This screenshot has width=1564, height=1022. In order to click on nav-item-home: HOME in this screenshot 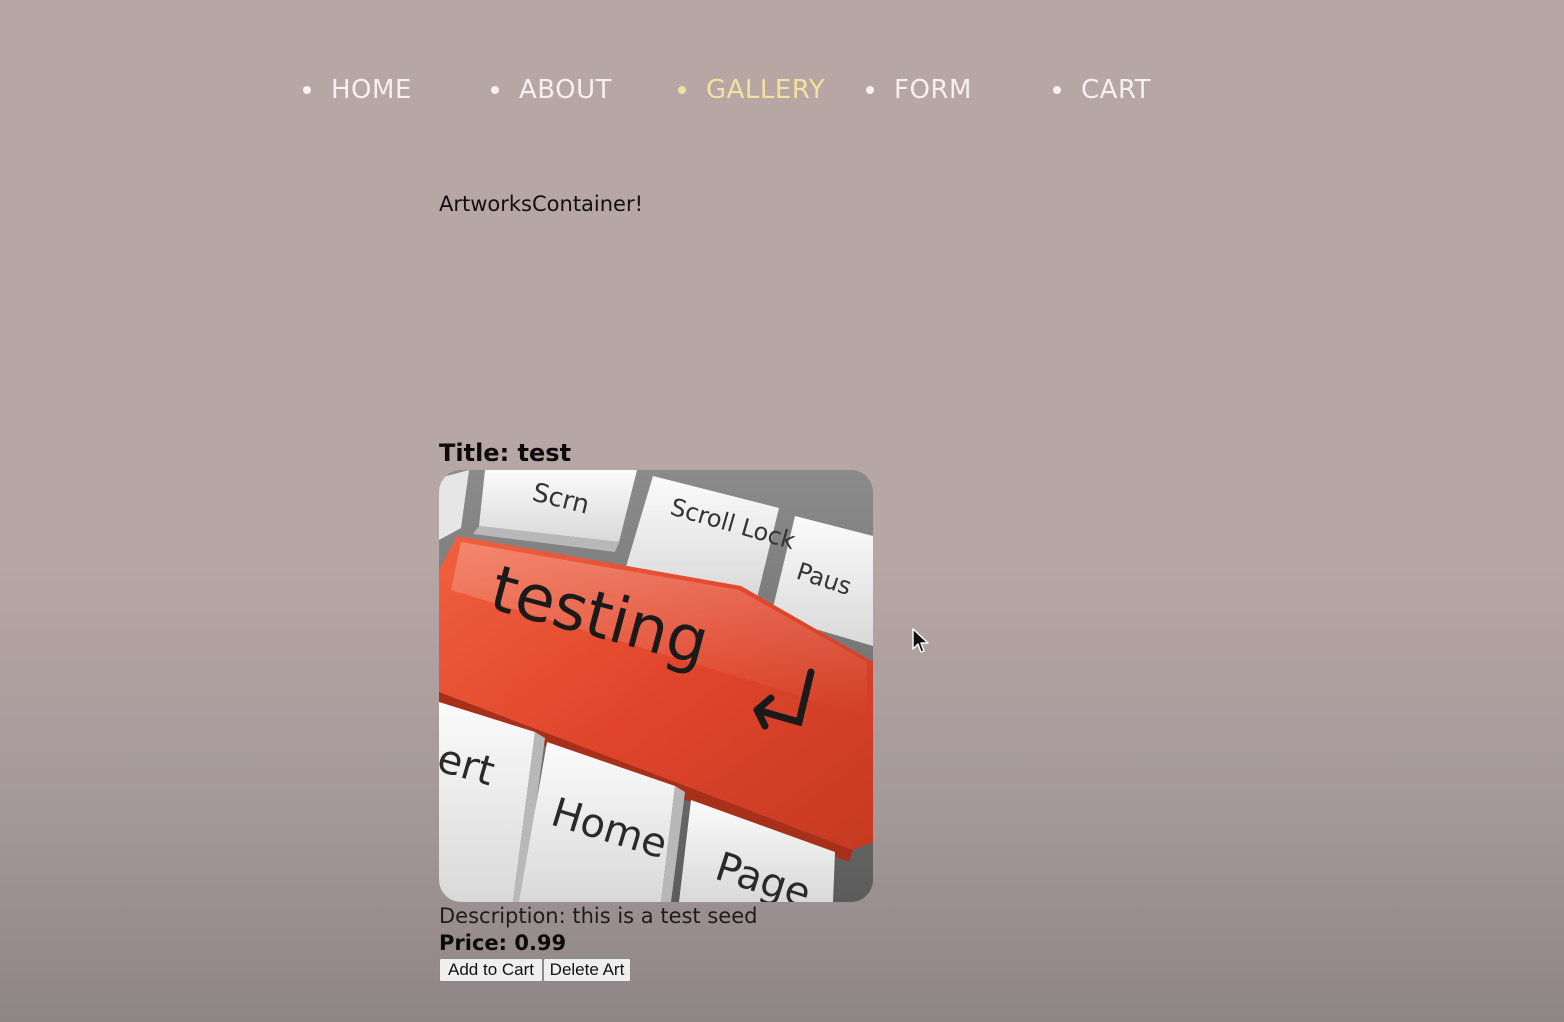, I will do `click(357, 90)`.